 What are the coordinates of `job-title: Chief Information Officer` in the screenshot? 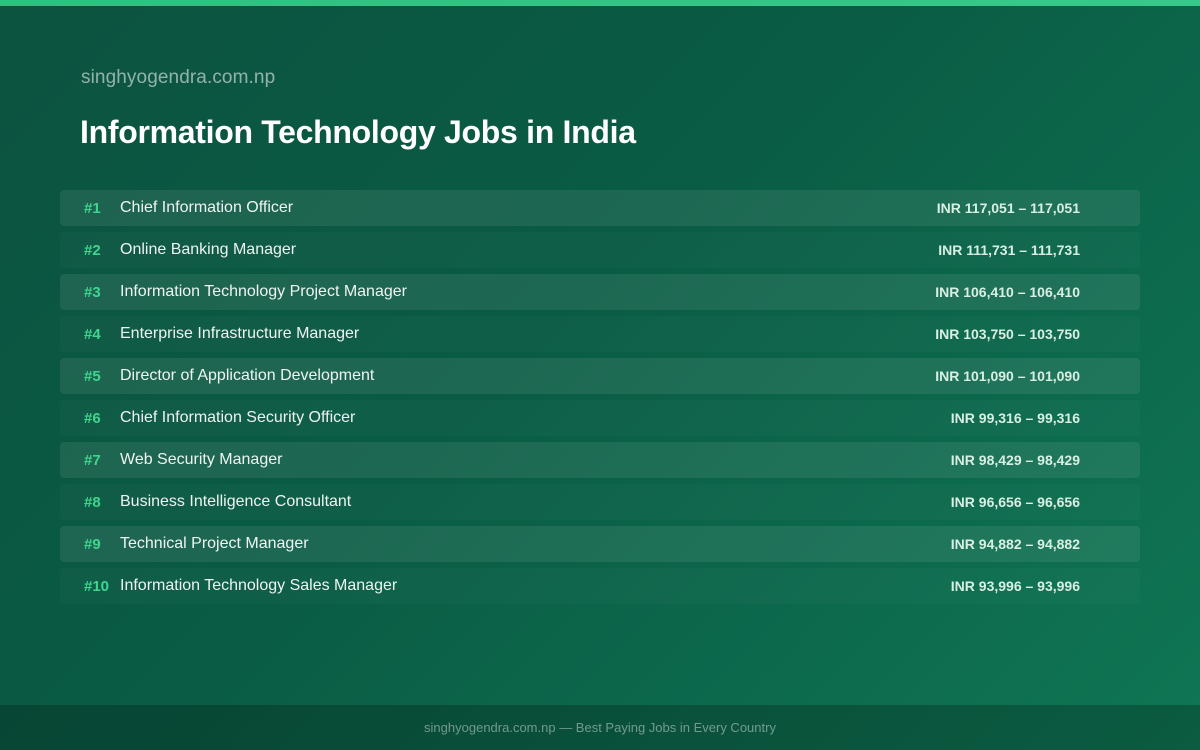 It's located at (207, 207).